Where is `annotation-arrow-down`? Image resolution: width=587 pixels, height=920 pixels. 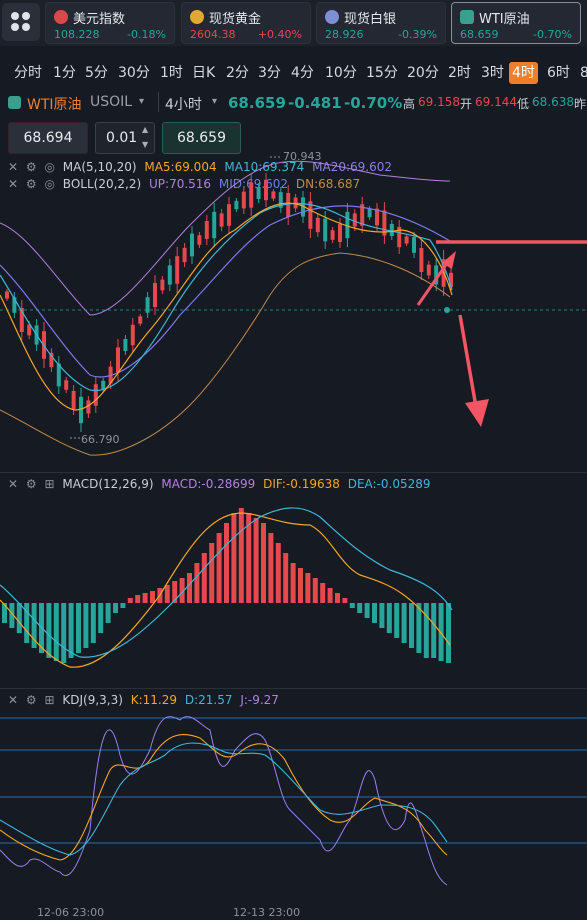
annotation-arrow-down is located at coordinates (468, 361).